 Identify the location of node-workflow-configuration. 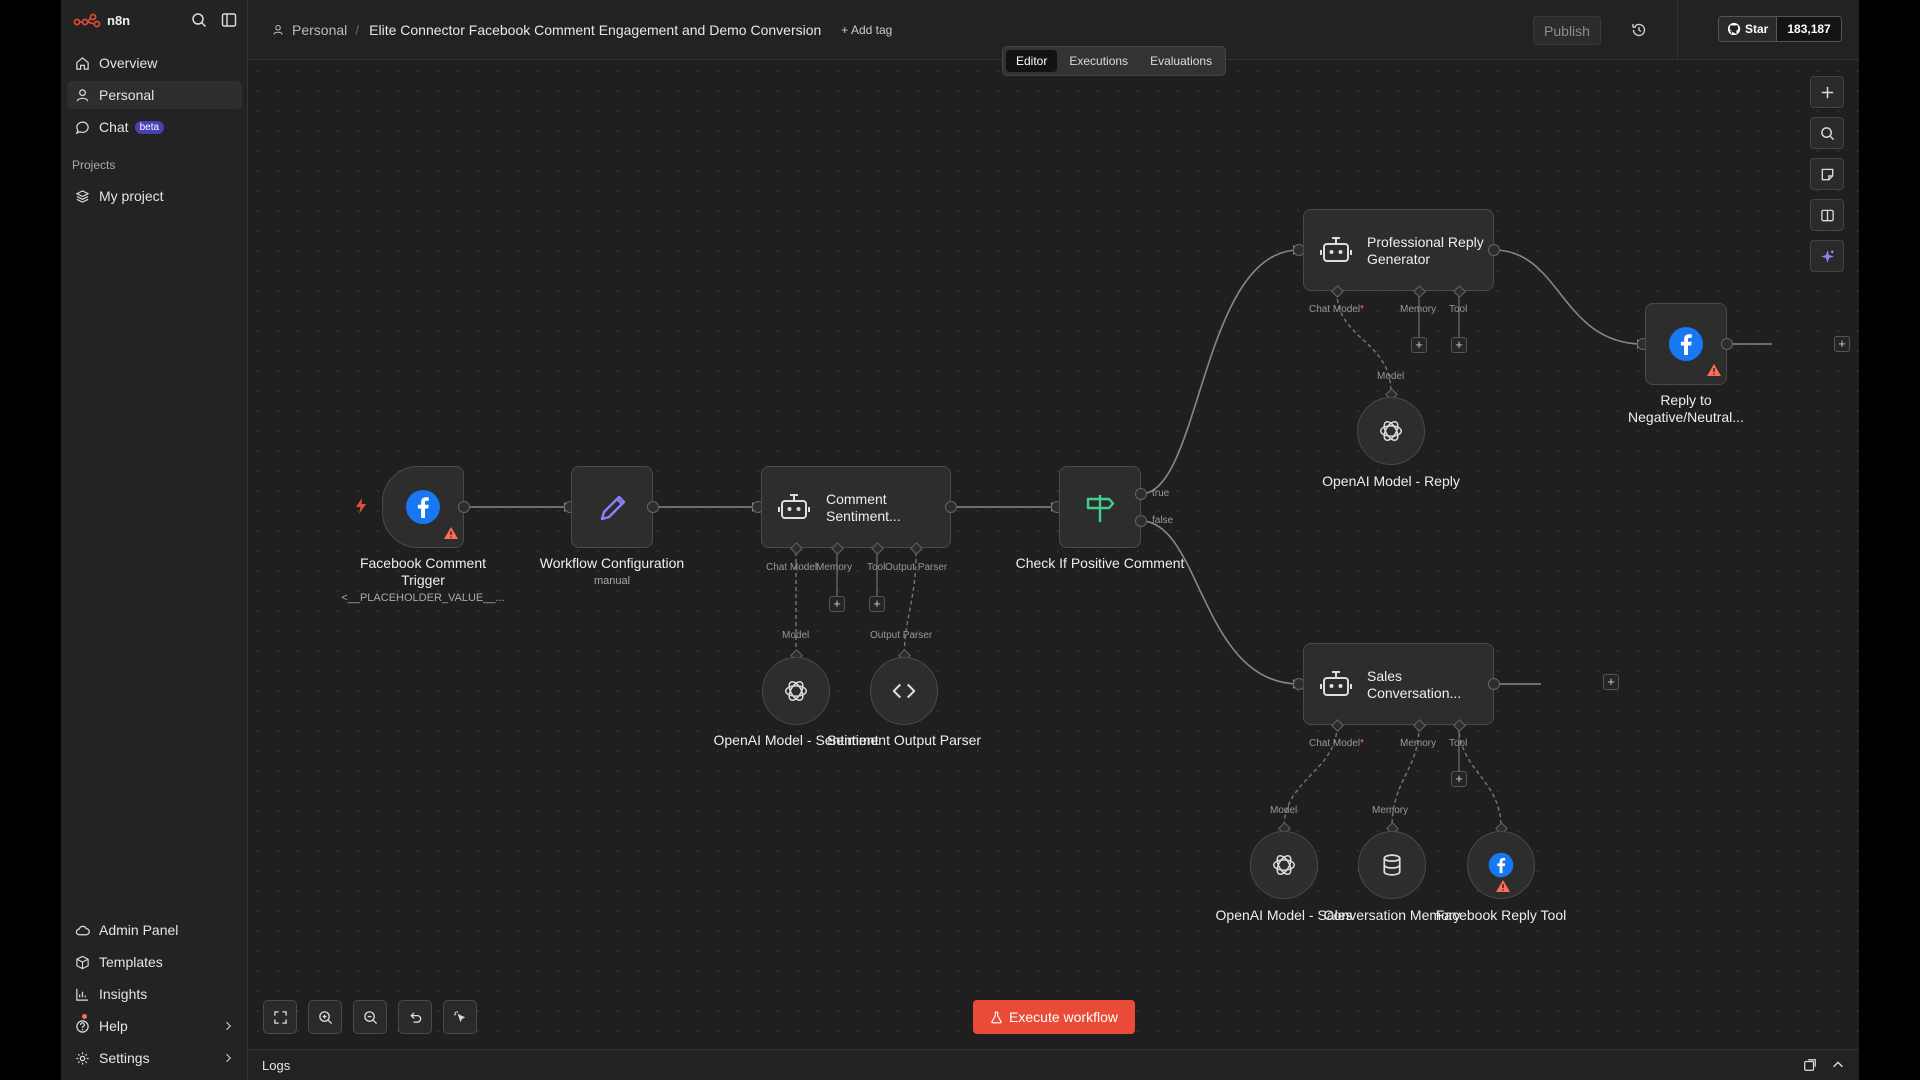
(612, 507).